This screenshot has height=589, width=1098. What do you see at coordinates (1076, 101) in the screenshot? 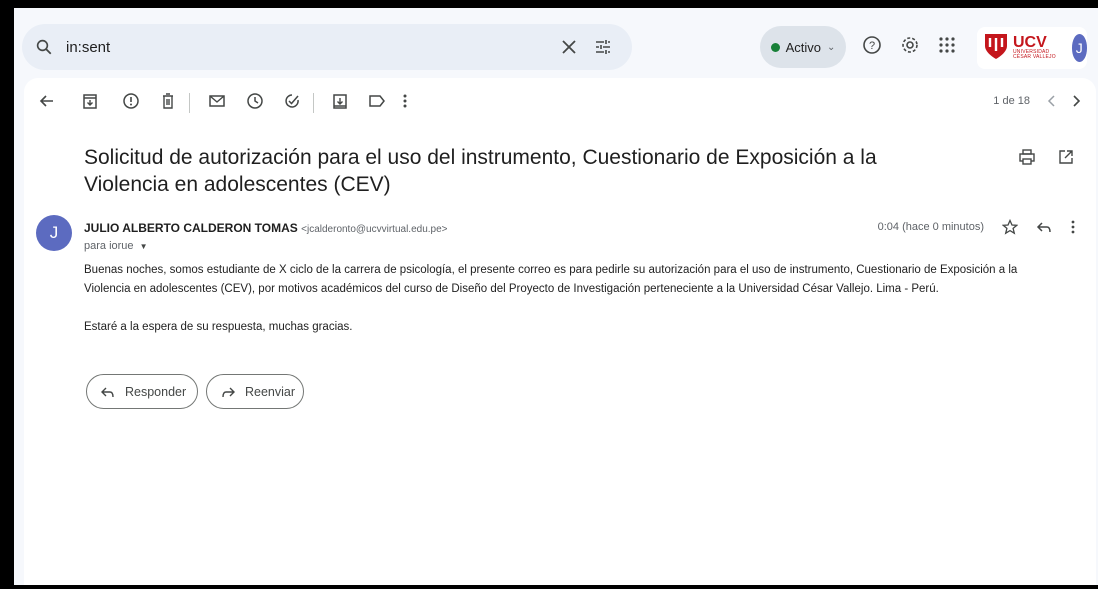
I see `next-email-icon` at bounding box center [1076, 101].